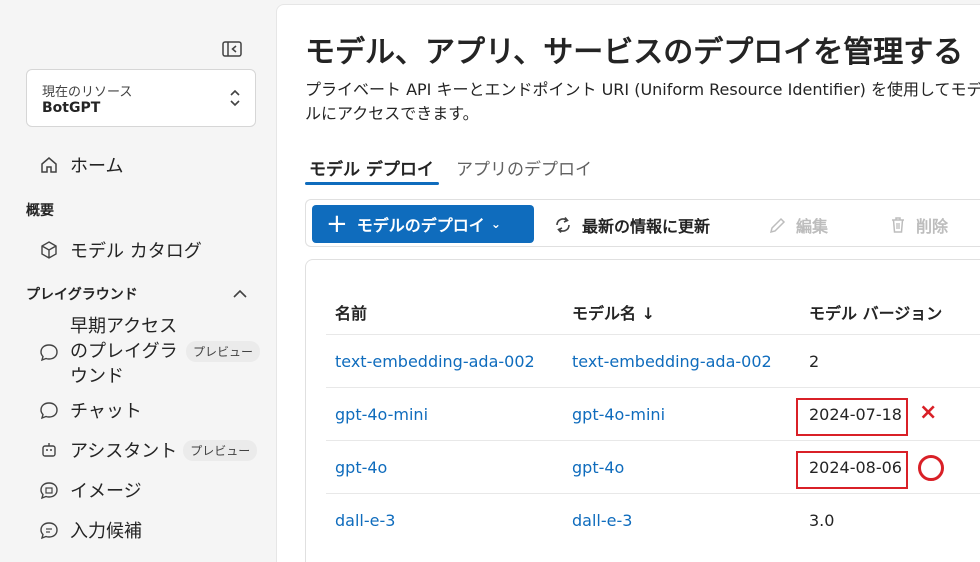  What do you see at coordinates (812, 226) in the screenshot?
I see `edit-label: 編集` at bounding box center [812, 226].